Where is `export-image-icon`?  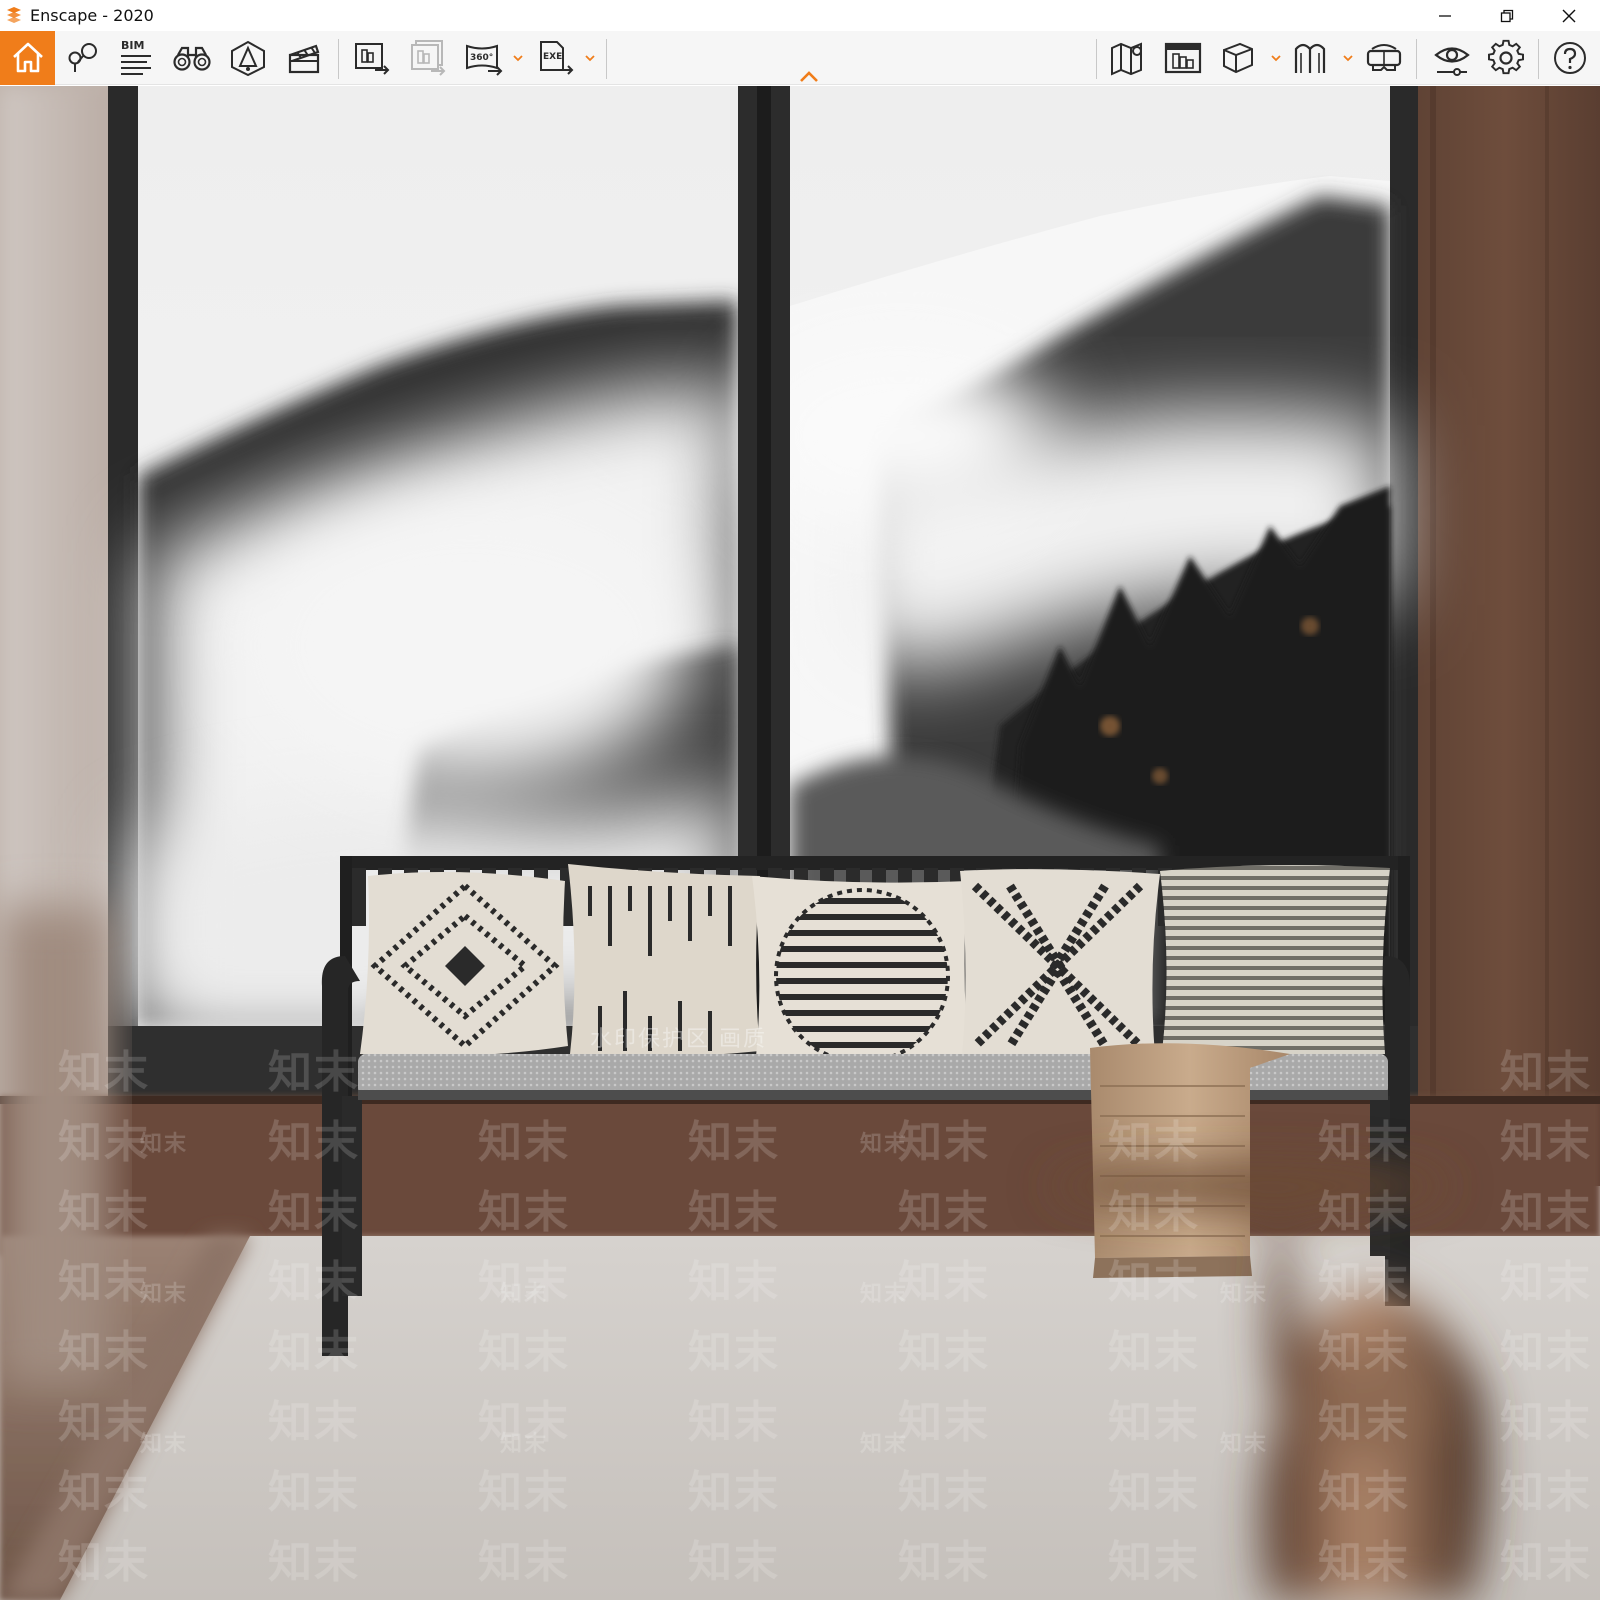
export-image-icon is located at coordinates (372, 59).